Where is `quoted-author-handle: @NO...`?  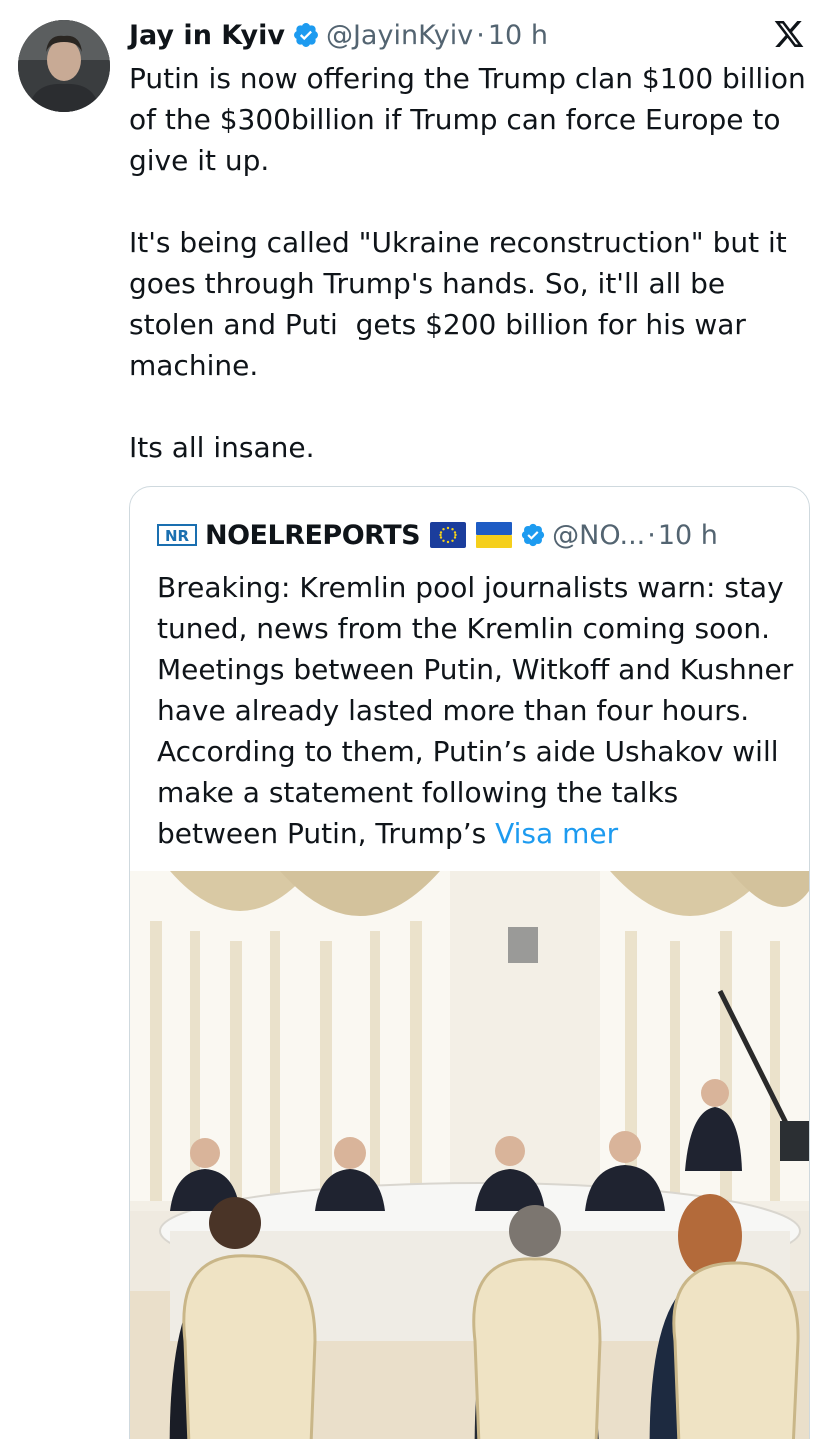
quoted-author-handle: @NO... is located at coordinates (598, 535).